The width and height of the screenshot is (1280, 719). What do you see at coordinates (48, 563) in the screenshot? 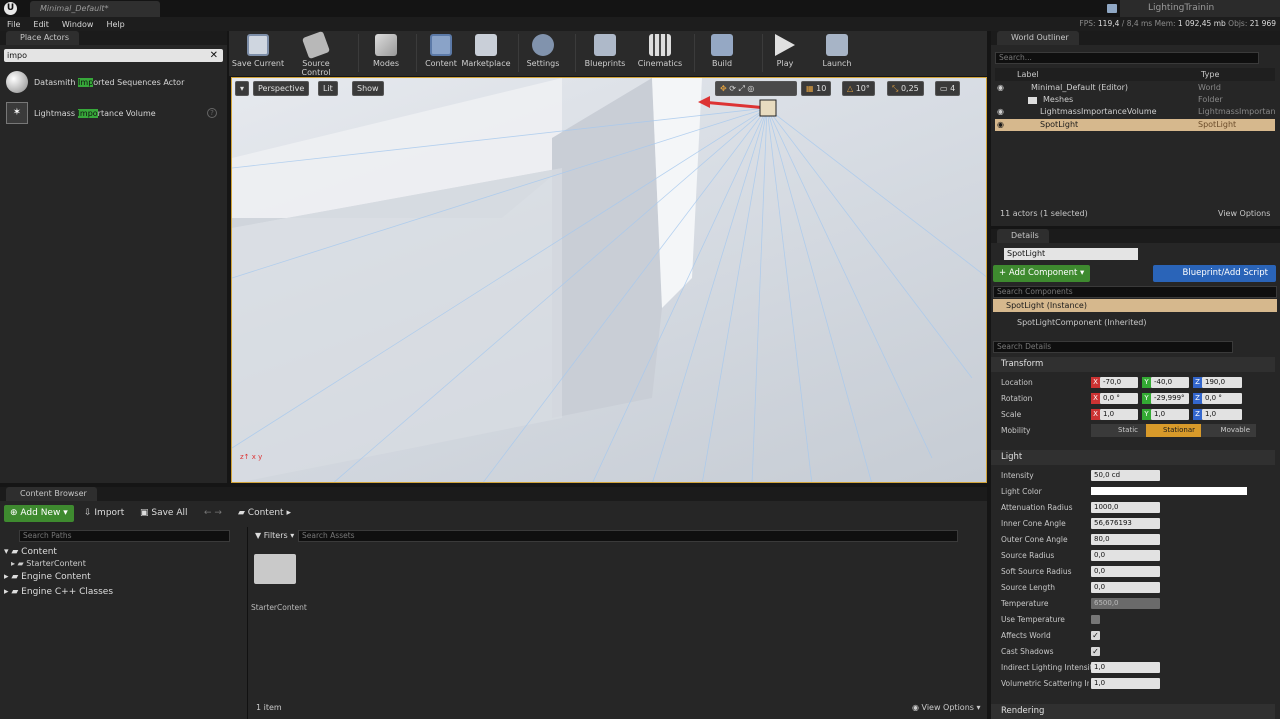
I see `tree-item-startercontent: ▸ ▰ StarterContent` at bounding box center [48, 563].